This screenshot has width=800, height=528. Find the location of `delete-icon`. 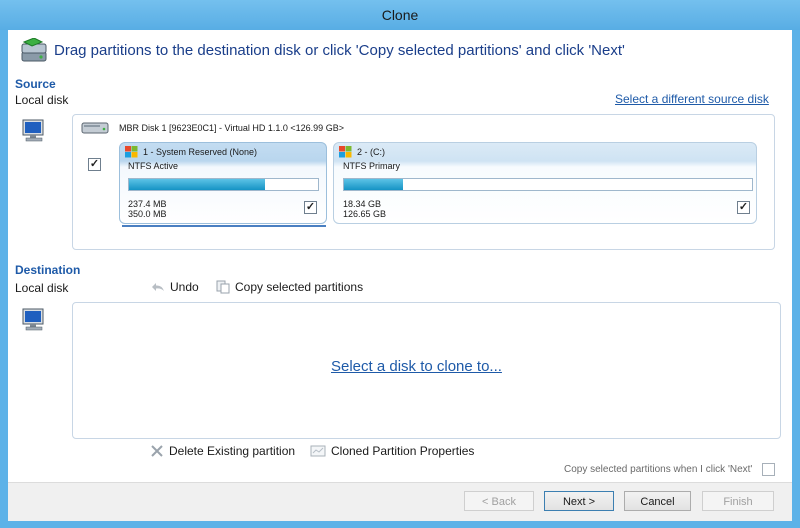

delete-icon is located at coordinates (157, 451).